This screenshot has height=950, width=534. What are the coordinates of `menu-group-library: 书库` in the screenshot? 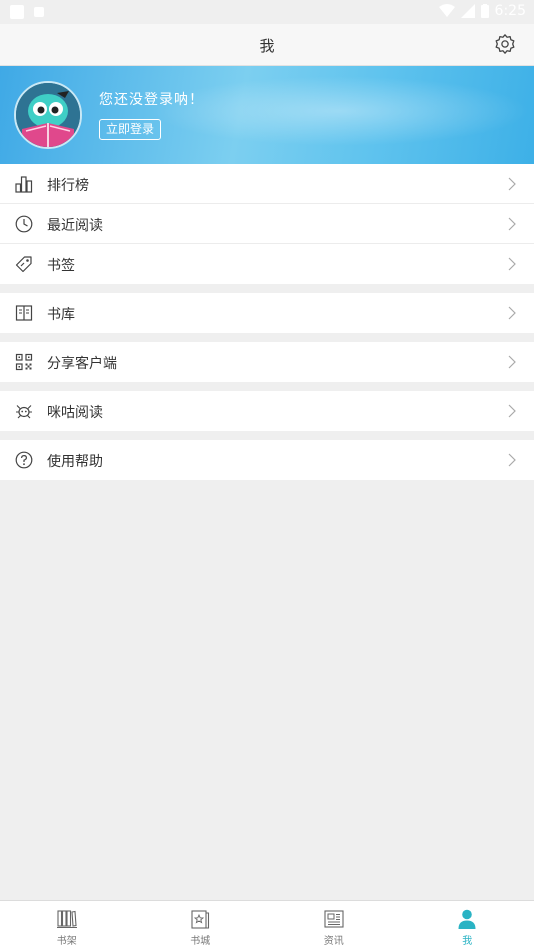 It's located at (267, 313).